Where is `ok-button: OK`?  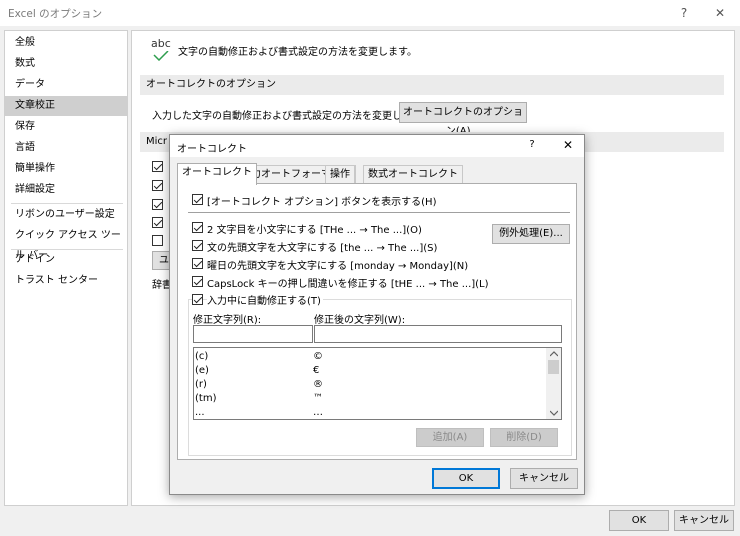 ok-button: OK is located at coordinates (639, 520).